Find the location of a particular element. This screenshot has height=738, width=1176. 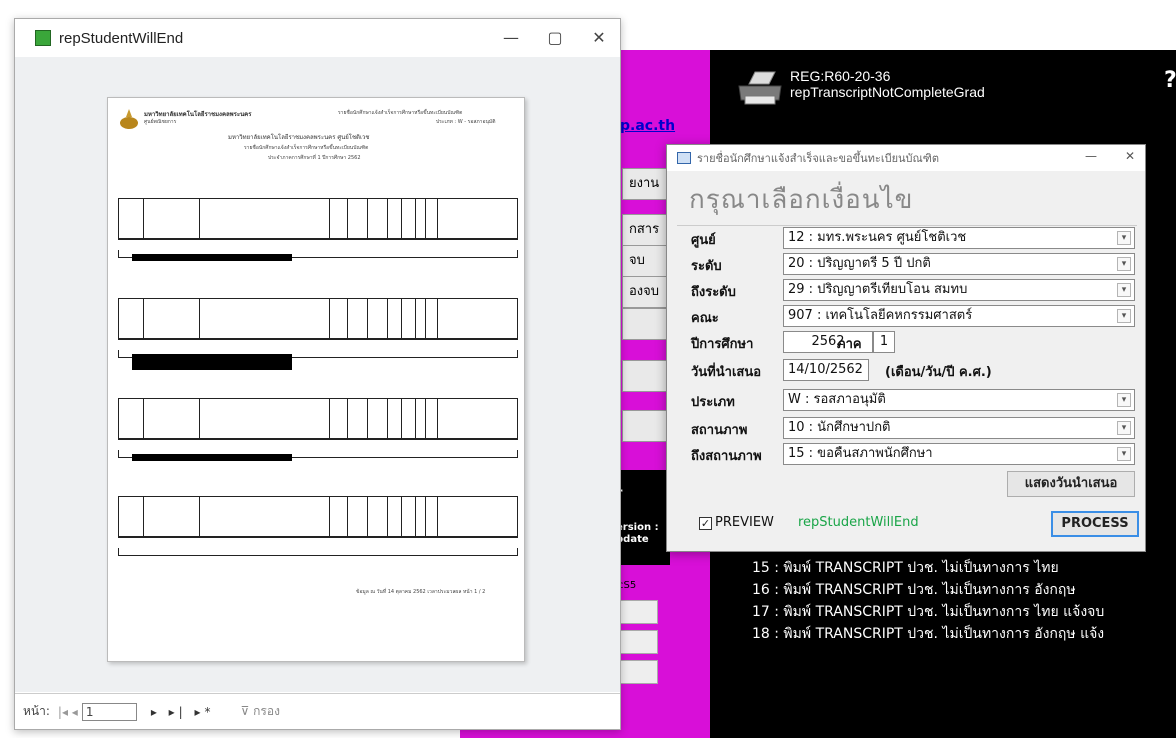

level-value: 20 : ปริญญาตรี 5 ปี ปกติ is located at coordinates (859, 263).